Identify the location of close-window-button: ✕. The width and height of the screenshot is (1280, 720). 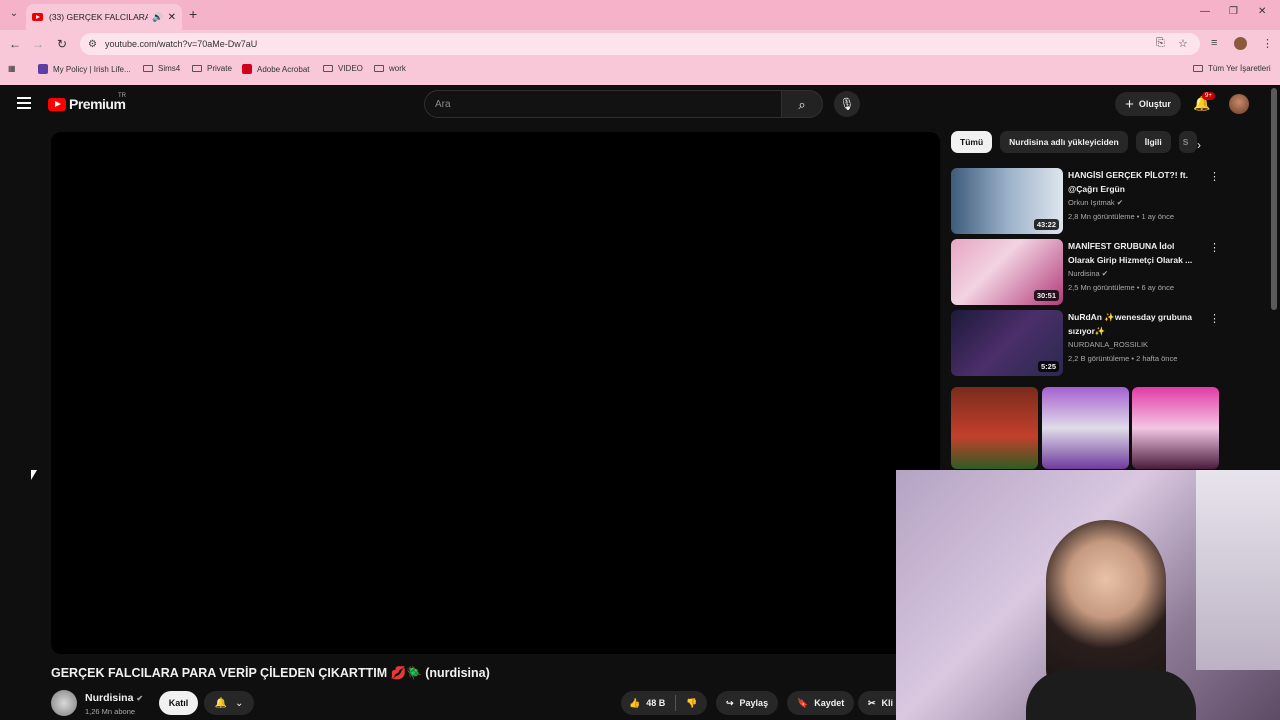
(1262, 11).